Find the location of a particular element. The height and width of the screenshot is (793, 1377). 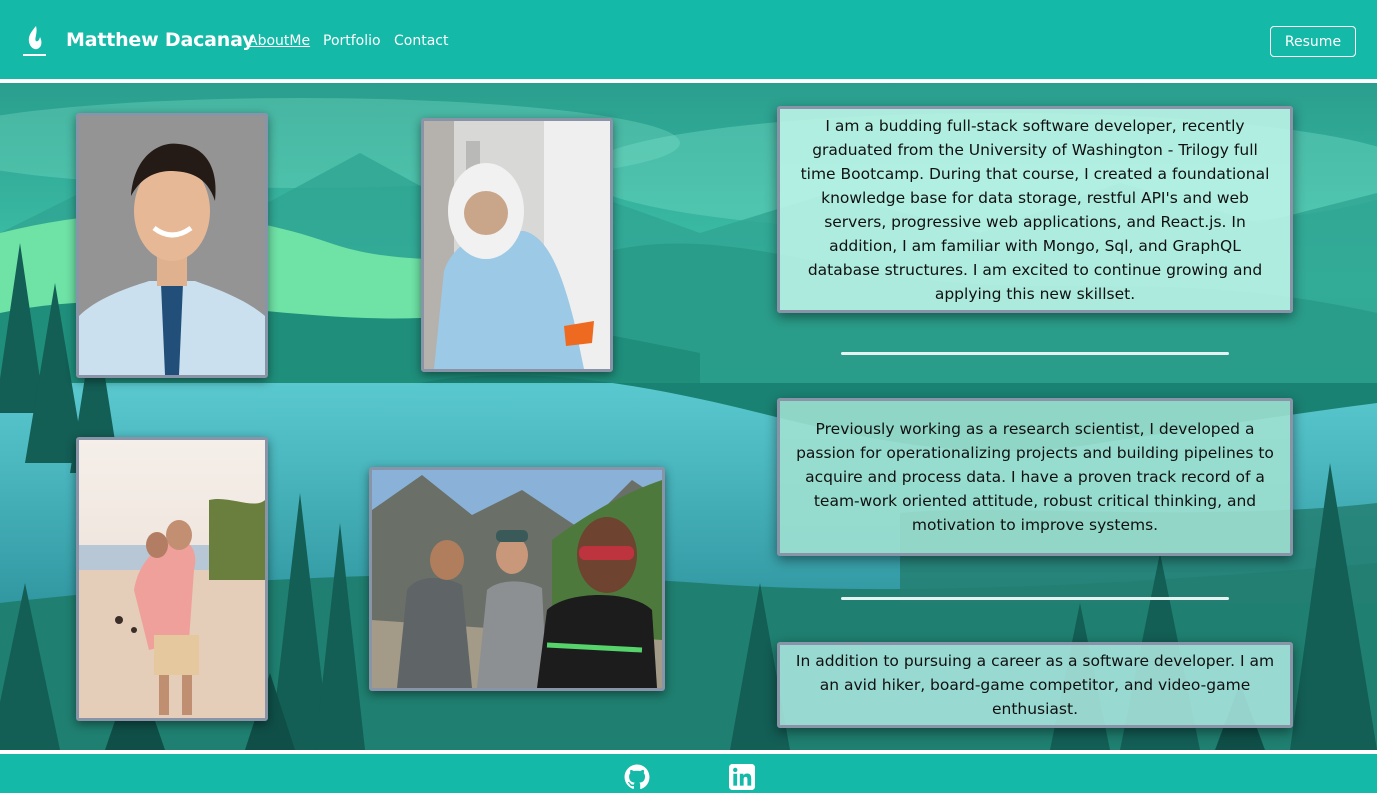

resume-button: Resume is located at coordinates (1313, 41).